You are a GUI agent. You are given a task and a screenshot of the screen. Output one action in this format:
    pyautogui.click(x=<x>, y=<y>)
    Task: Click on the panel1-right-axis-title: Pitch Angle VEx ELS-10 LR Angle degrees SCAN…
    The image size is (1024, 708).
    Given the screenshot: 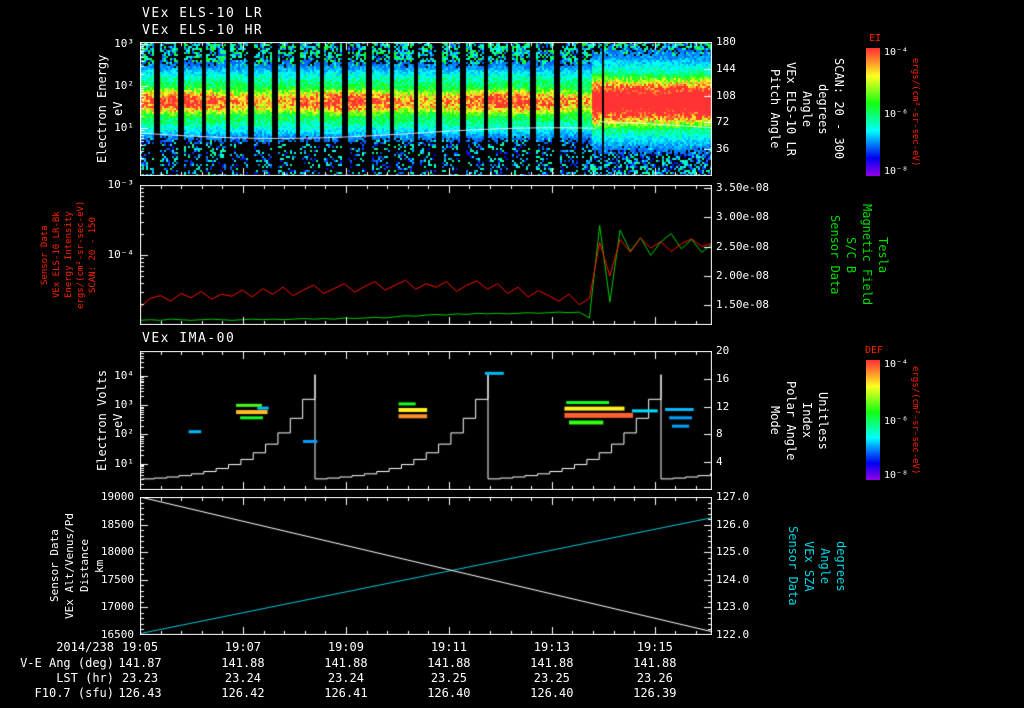 What is the action you would take?
    pyautogui.click(x=807, y=109)
    